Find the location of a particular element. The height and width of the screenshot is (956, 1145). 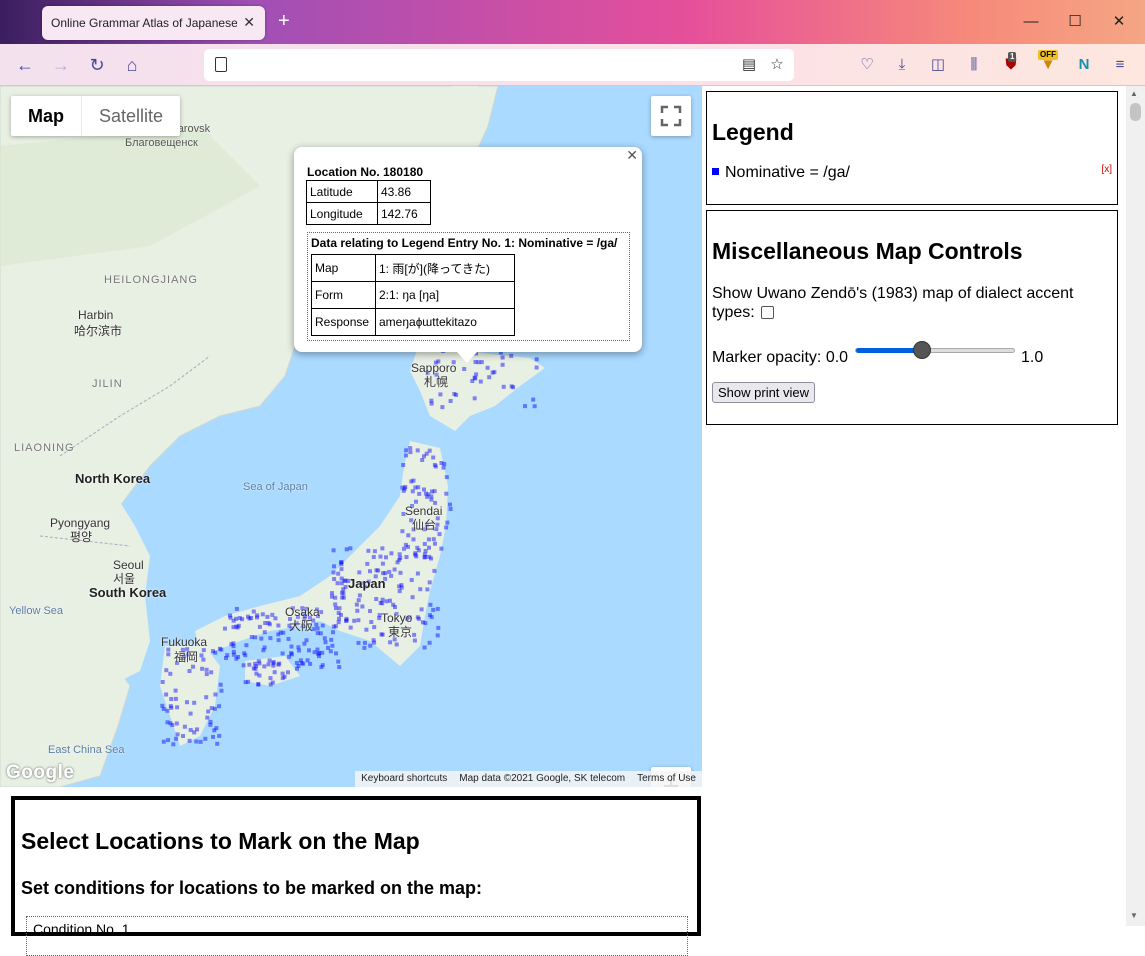

map-label: Japan is located at coordinates (367, 583).